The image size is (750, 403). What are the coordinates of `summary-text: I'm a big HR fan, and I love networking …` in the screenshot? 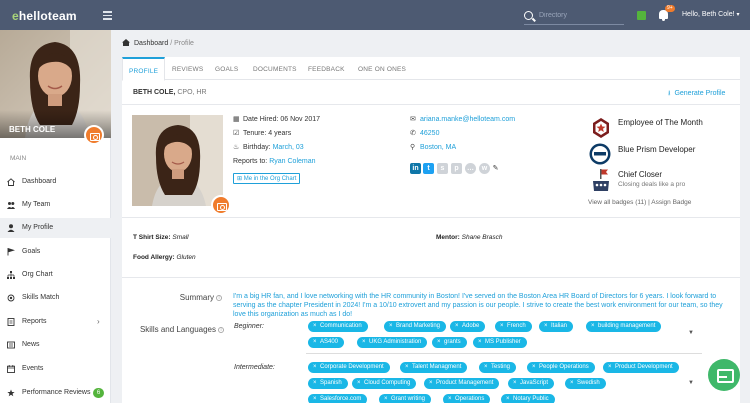 It's located at (478, 305).